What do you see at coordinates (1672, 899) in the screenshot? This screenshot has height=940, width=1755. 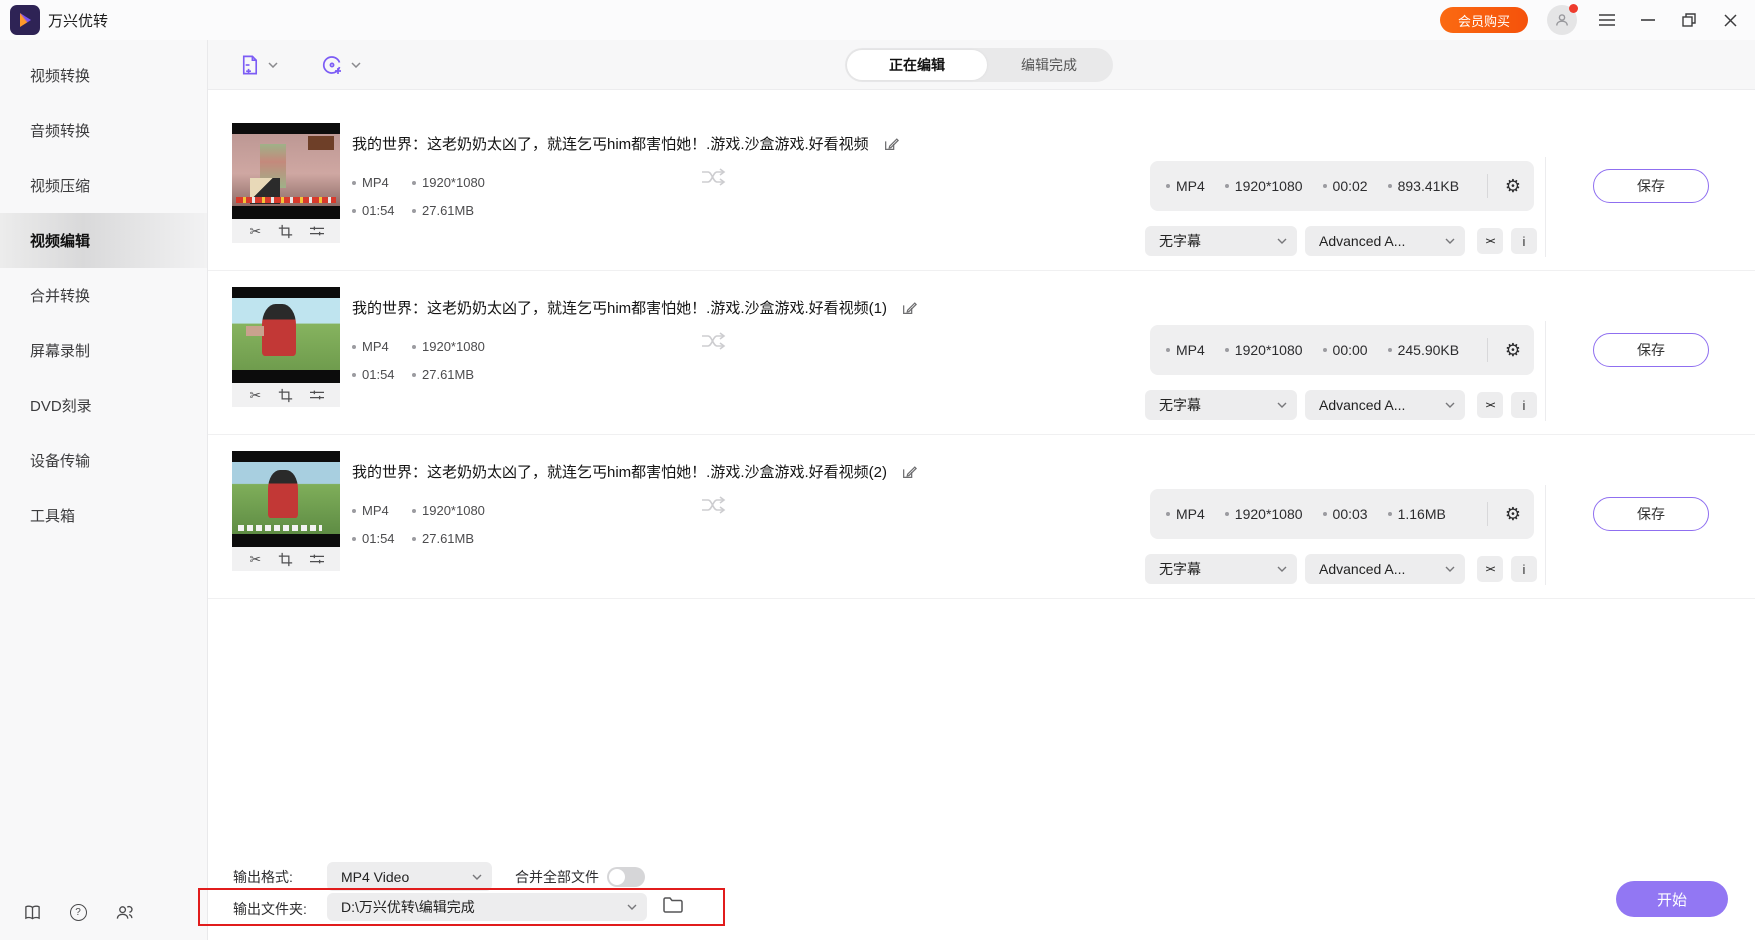 I see `start-button: 开始` at bounding box center [1672, 899].